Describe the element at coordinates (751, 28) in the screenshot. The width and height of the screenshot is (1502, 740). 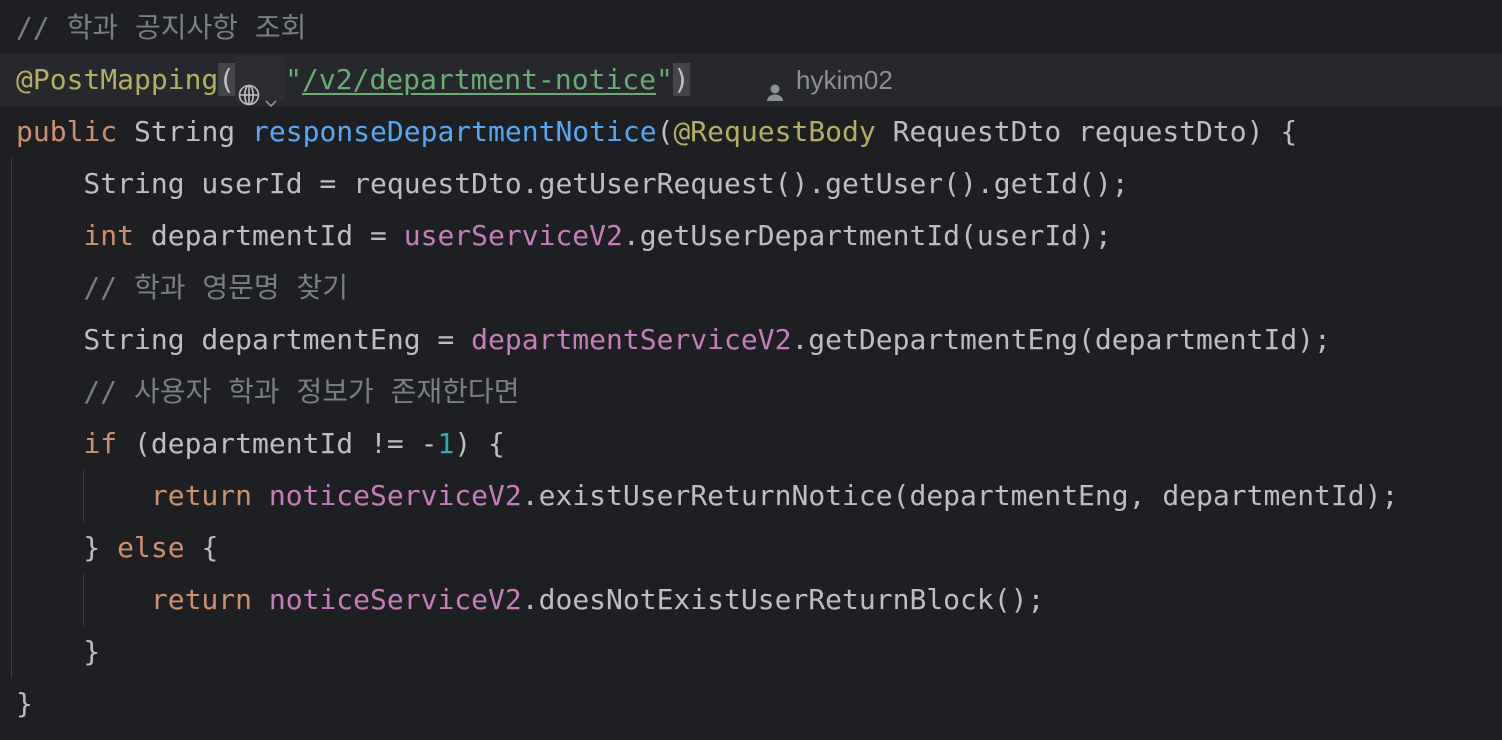
I see `code-line: // 학과 공지사항 조회` at that location.